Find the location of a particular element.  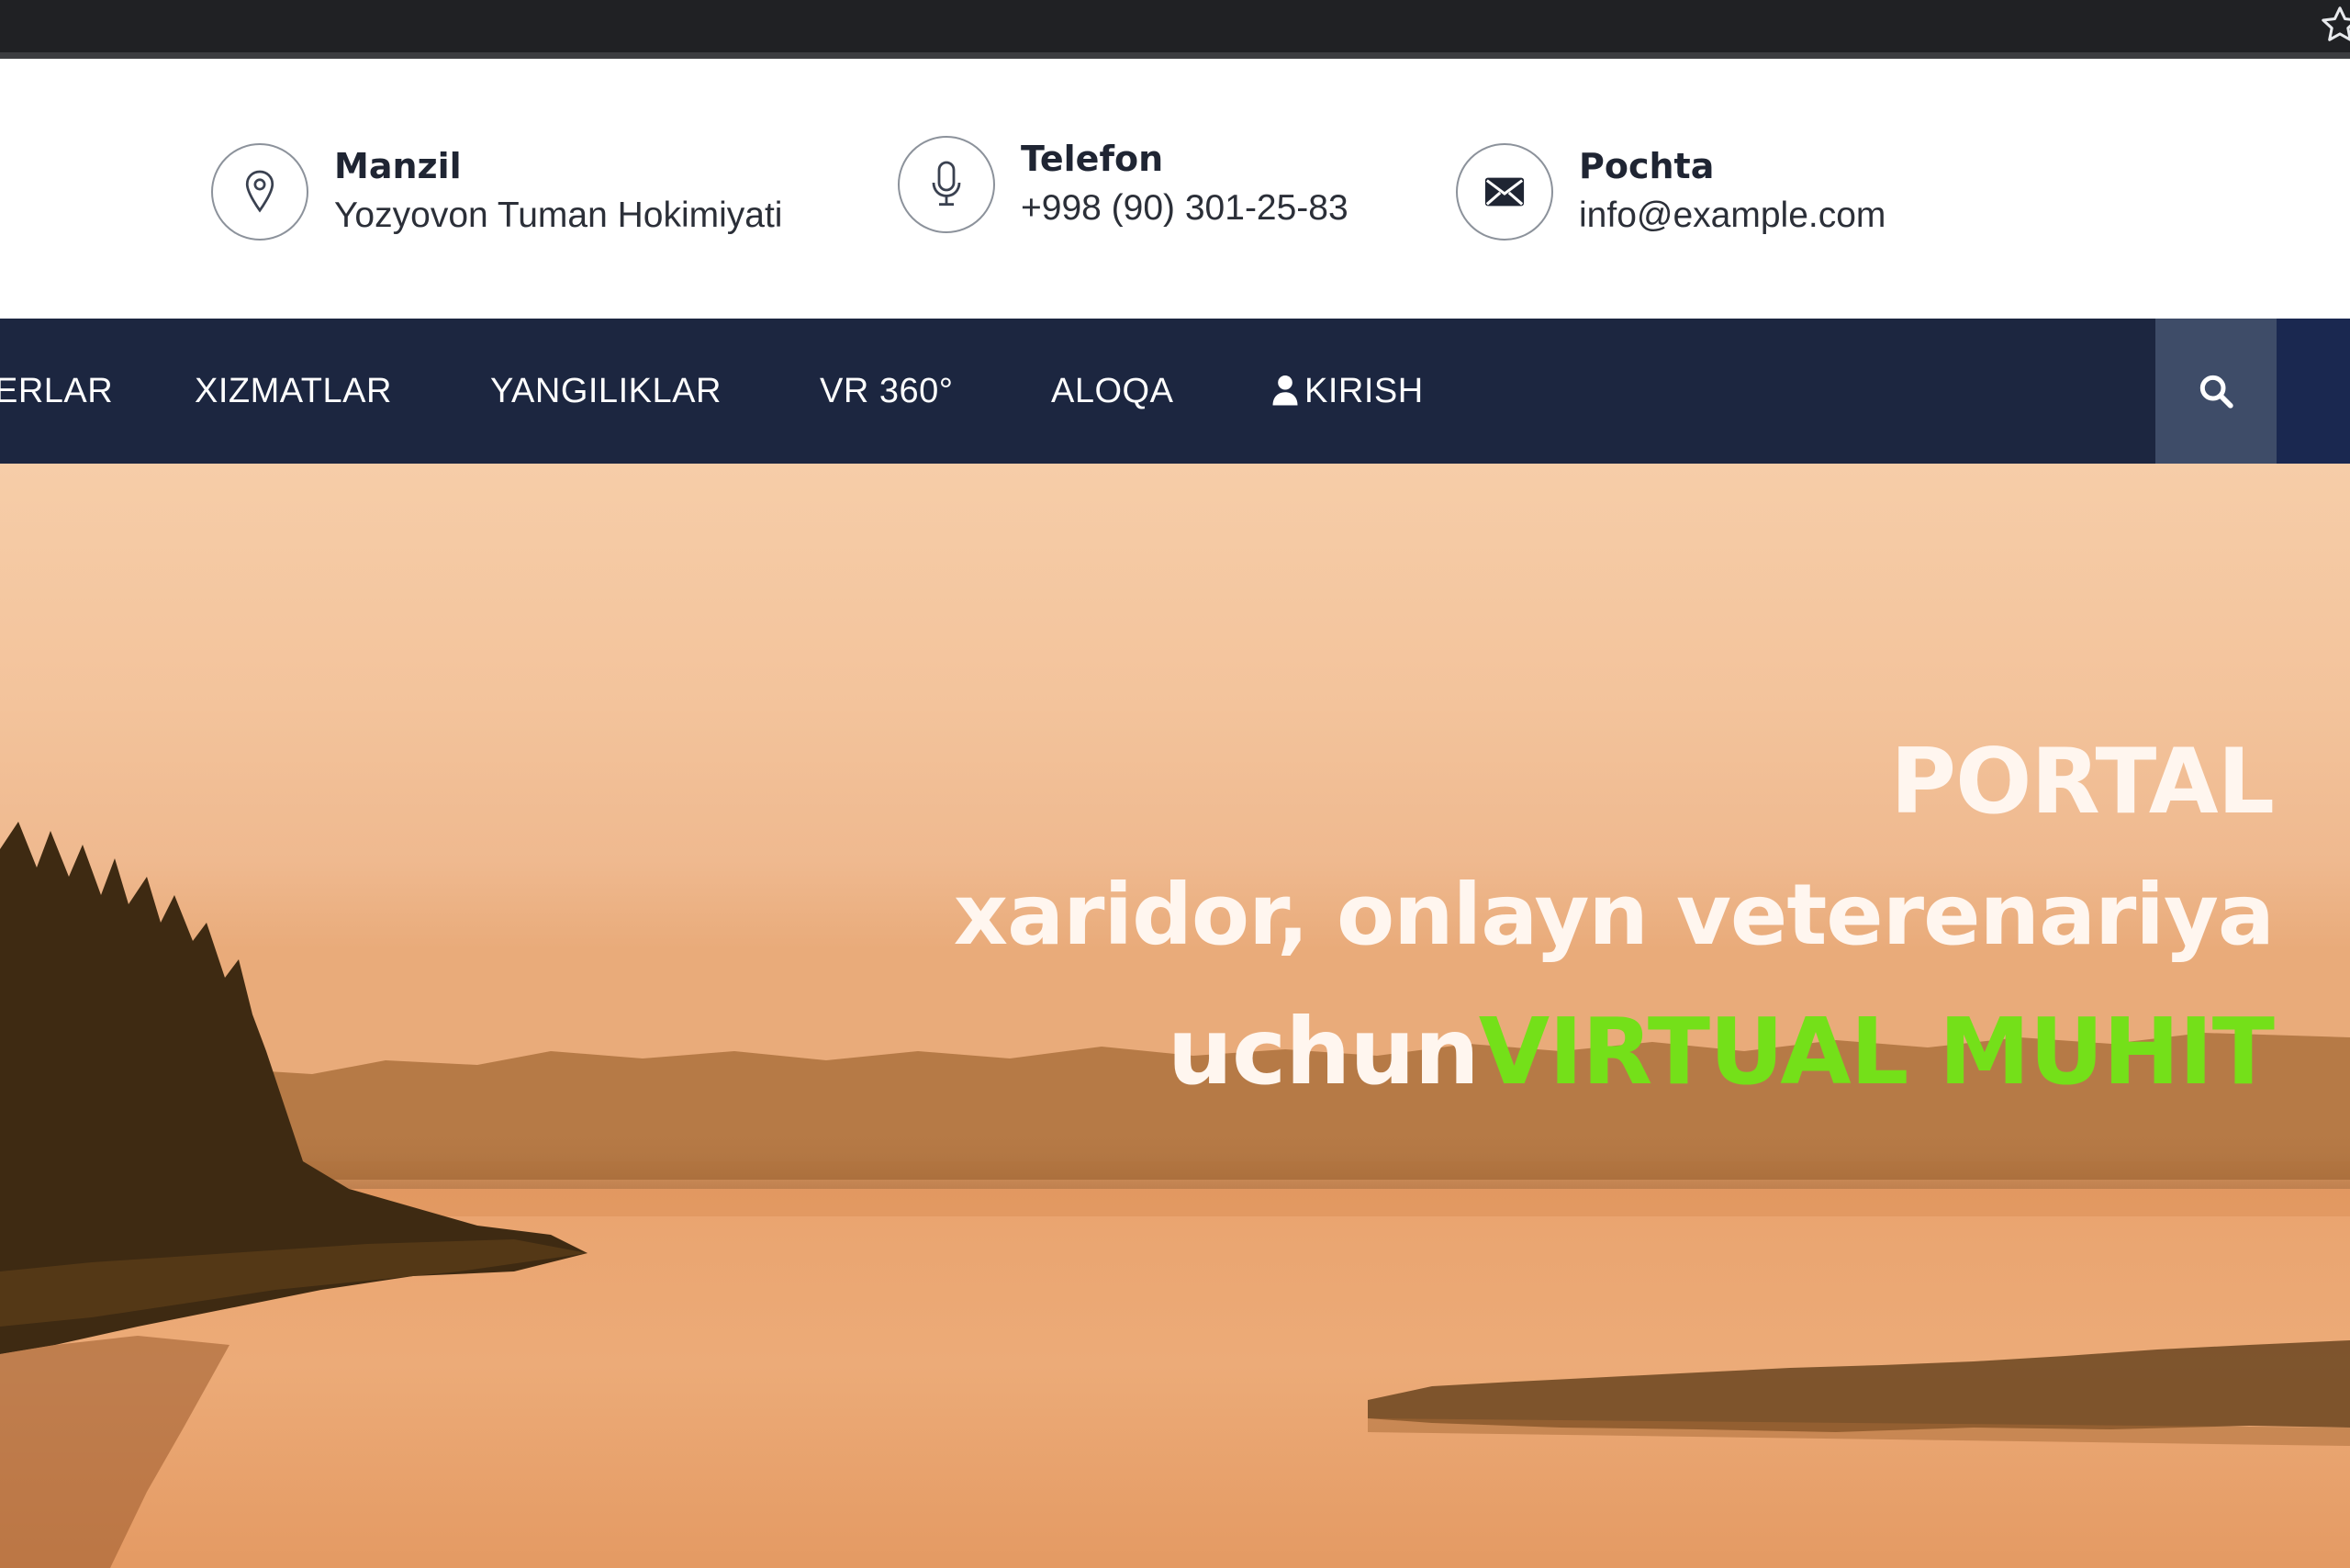

phone-icon-circle is located at coordinates (947, 184).